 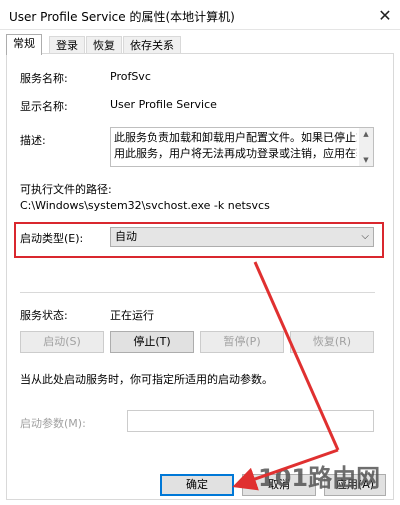 What do you see at coordinates (33, 140) in the screenshot?
I see `description-label: 描述:` at bounding box center [33, 140].